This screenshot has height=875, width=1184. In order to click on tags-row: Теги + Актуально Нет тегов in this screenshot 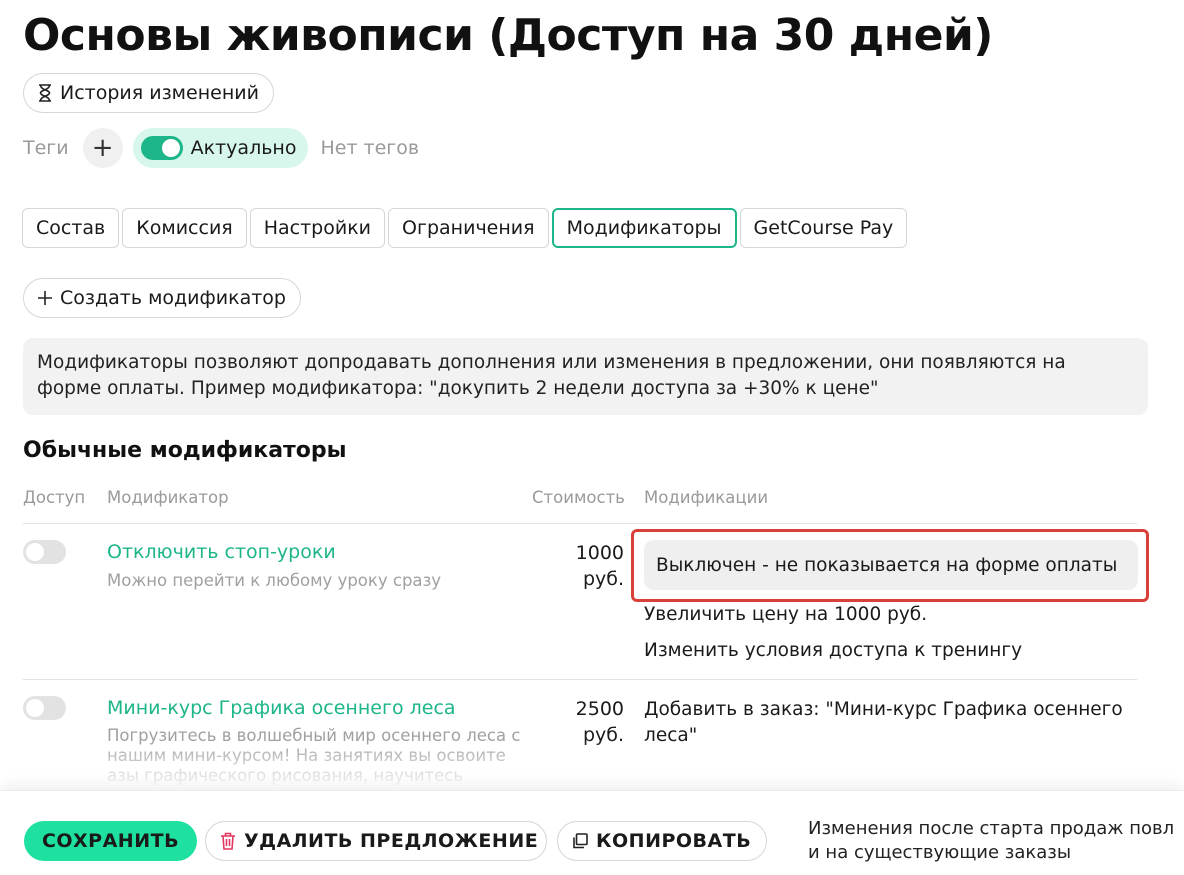, I will do `click(221, 148)`.